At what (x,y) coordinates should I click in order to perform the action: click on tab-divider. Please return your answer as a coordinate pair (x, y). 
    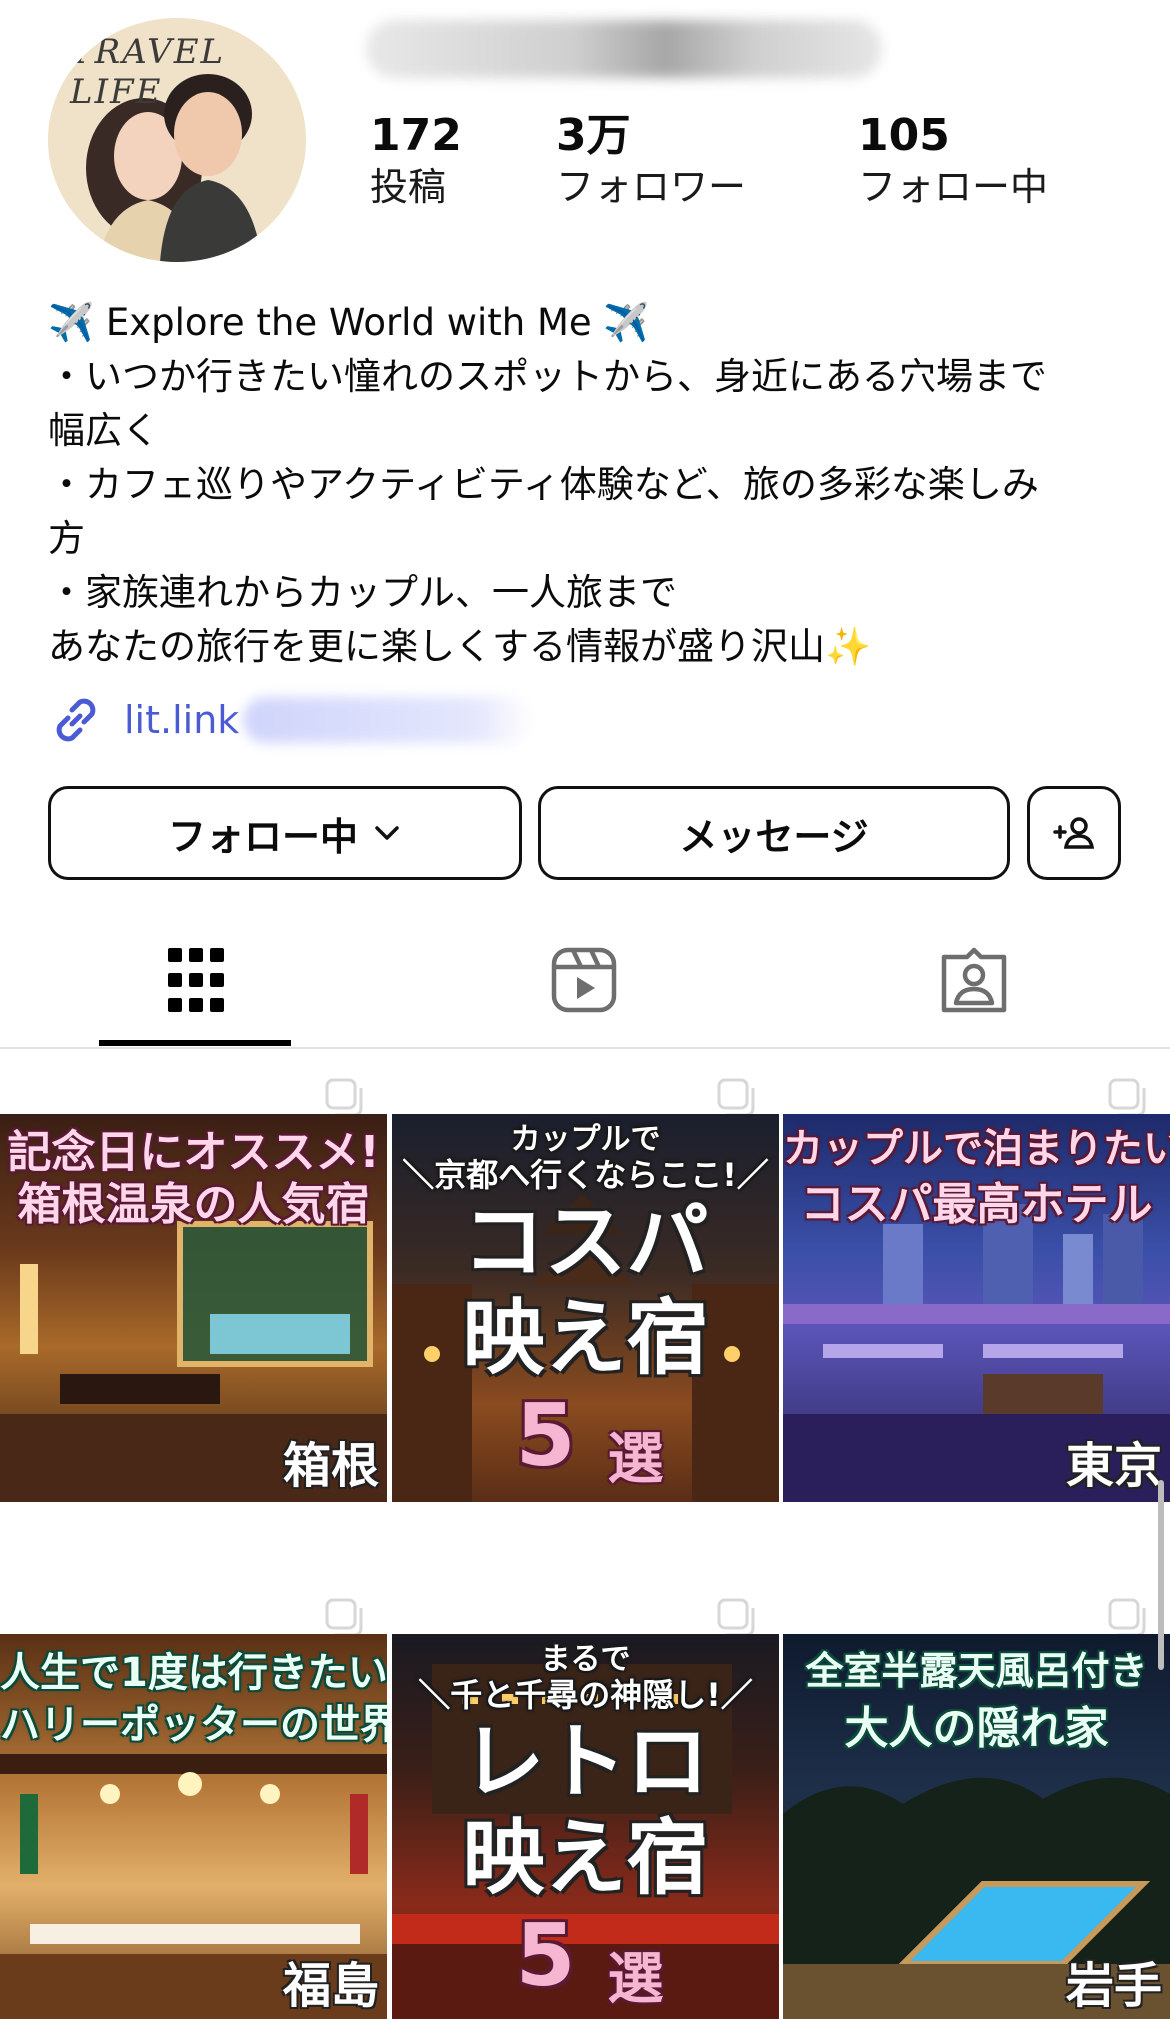
    Looking at the image, I should click on (585, 1048).